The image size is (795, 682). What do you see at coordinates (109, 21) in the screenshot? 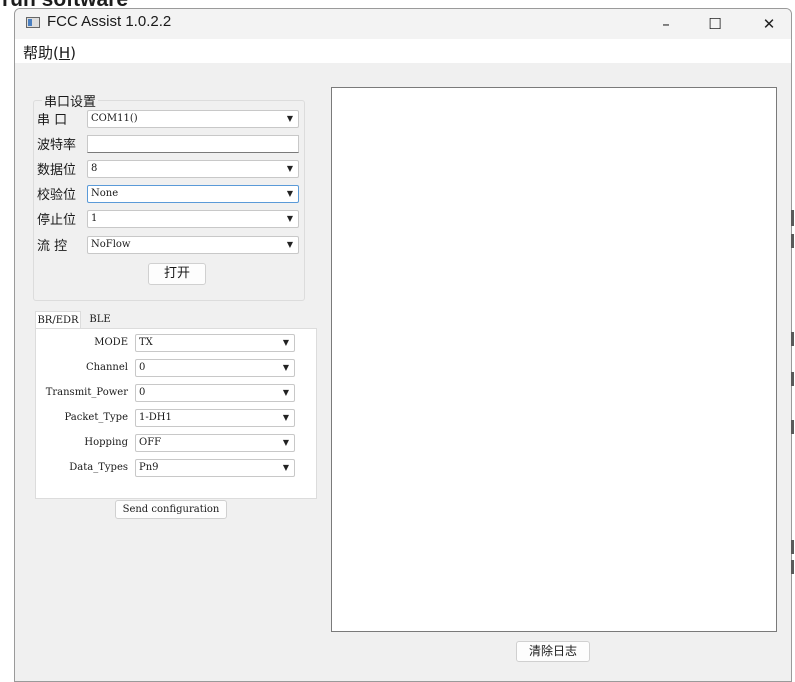
I see `window-title: FCC Assist 1.0.2.2` at bounding box center [109, 21].